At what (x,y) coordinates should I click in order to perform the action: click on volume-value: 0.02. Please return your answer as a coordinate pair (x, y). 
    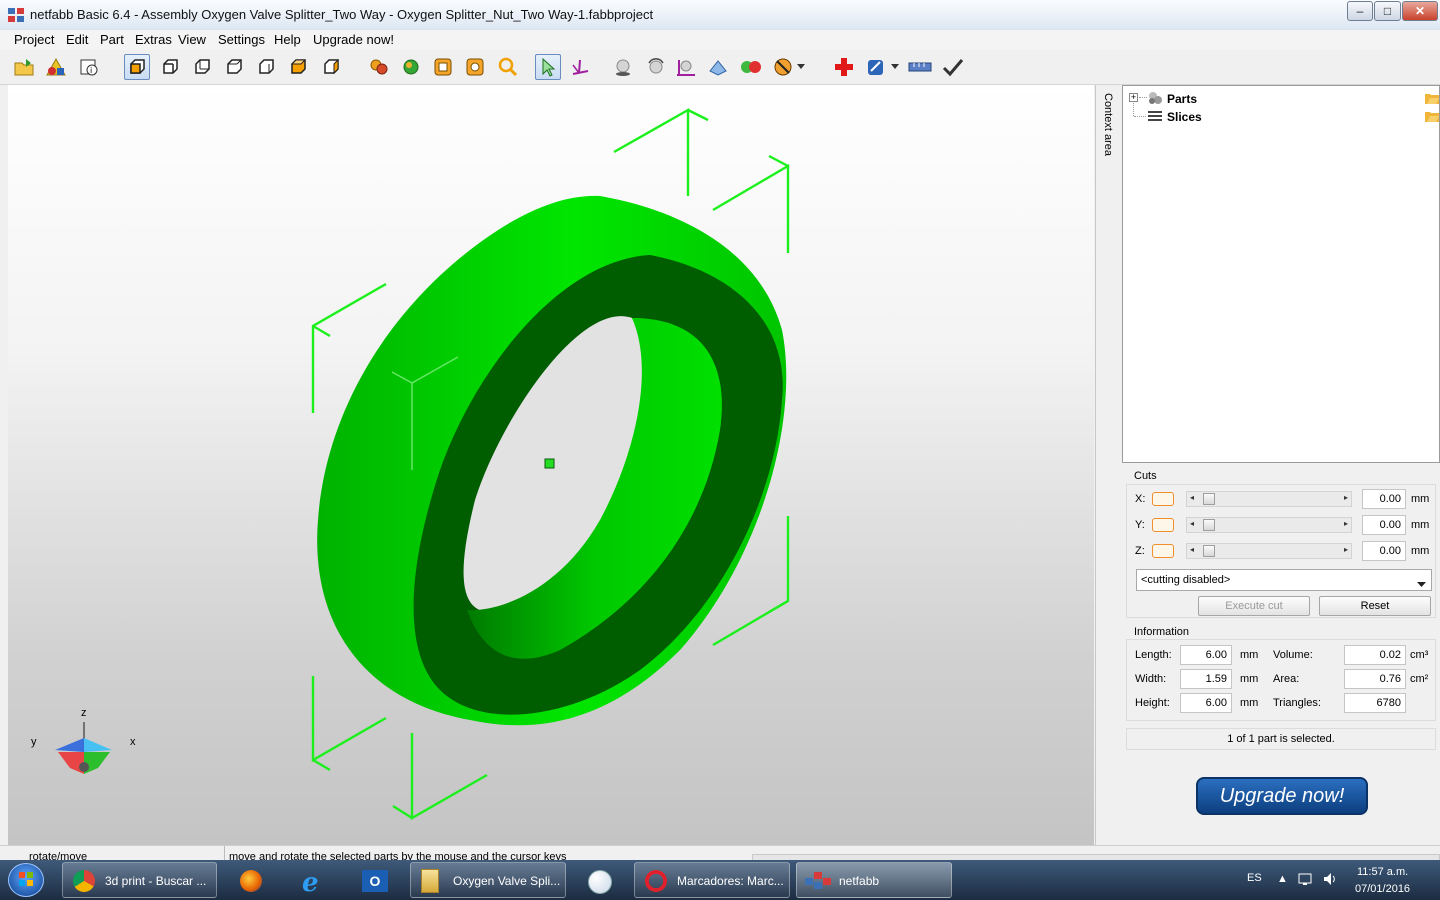
    Looking at the image, I should click on (1375, 655).